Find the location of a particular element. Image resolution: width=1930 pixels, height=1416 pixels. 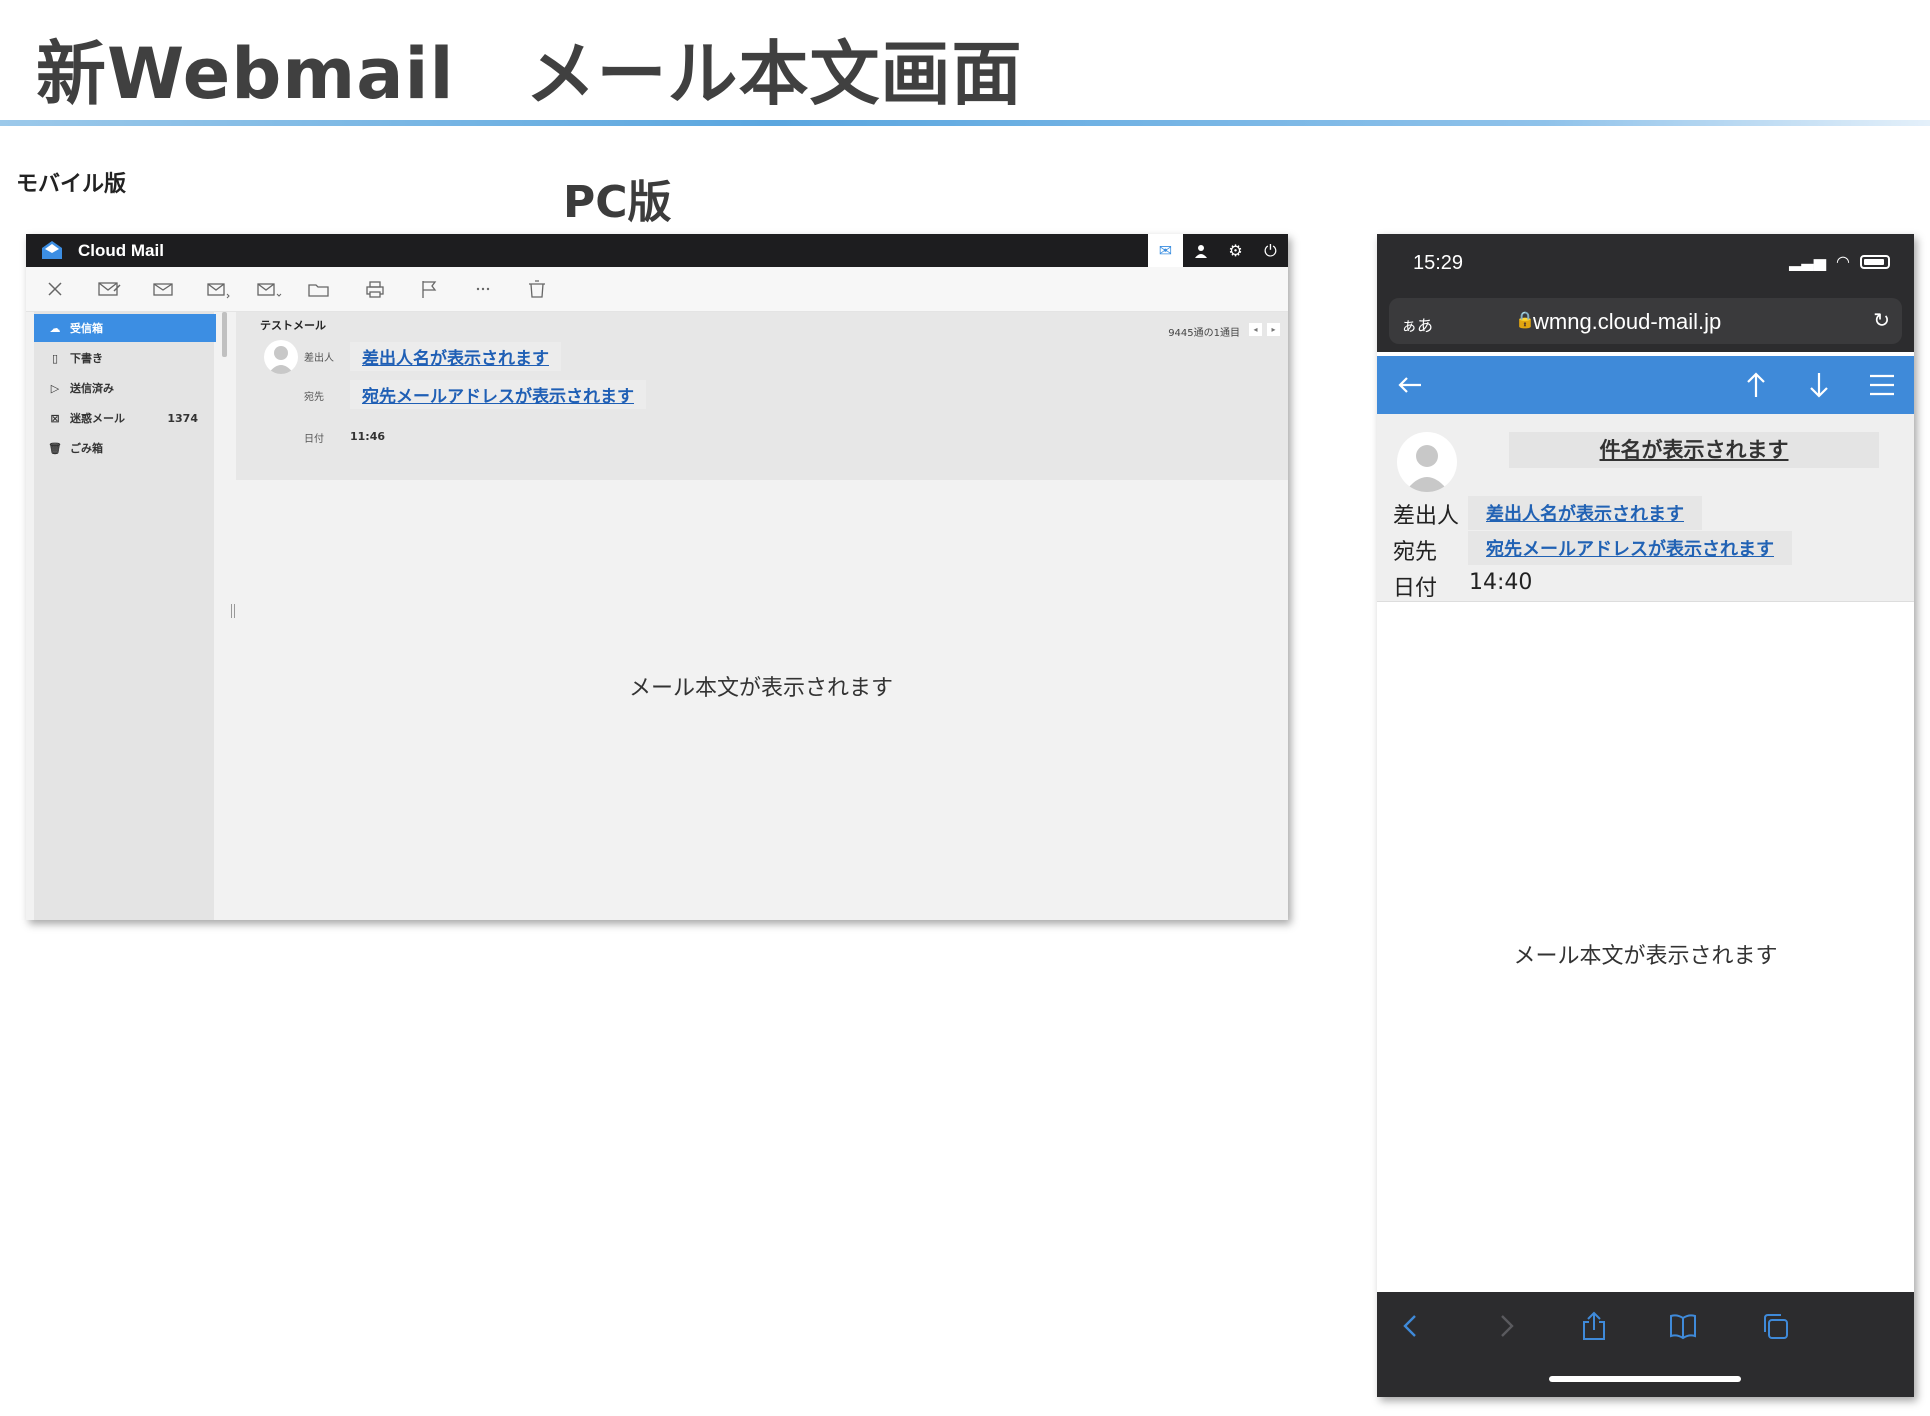

tabs-icon is located at coordinates (1775, 1326).